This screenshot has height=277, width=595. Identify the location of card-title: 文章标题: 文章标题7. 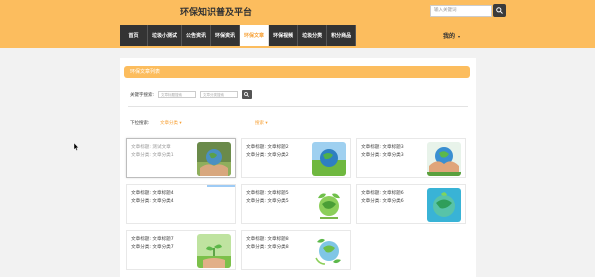
(152, 239).